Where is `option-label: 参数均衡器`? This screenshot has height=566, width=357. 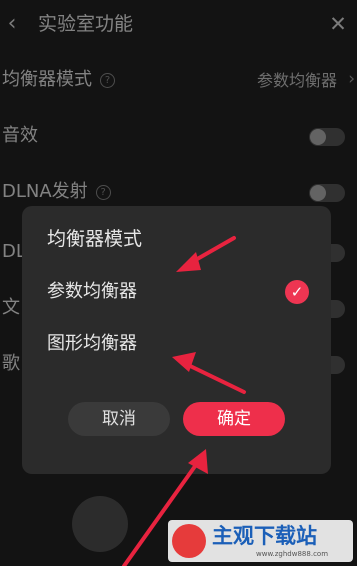
option-label: 参数均衡器 is located at coordinates (92, 291).